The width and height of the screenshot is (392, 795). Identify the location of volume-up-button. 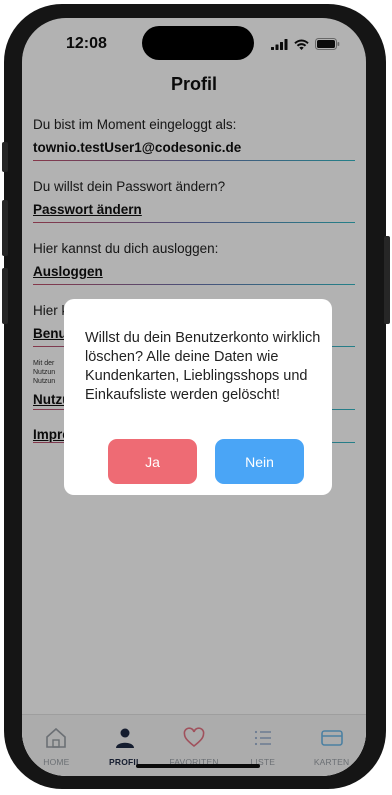
(5, 228).